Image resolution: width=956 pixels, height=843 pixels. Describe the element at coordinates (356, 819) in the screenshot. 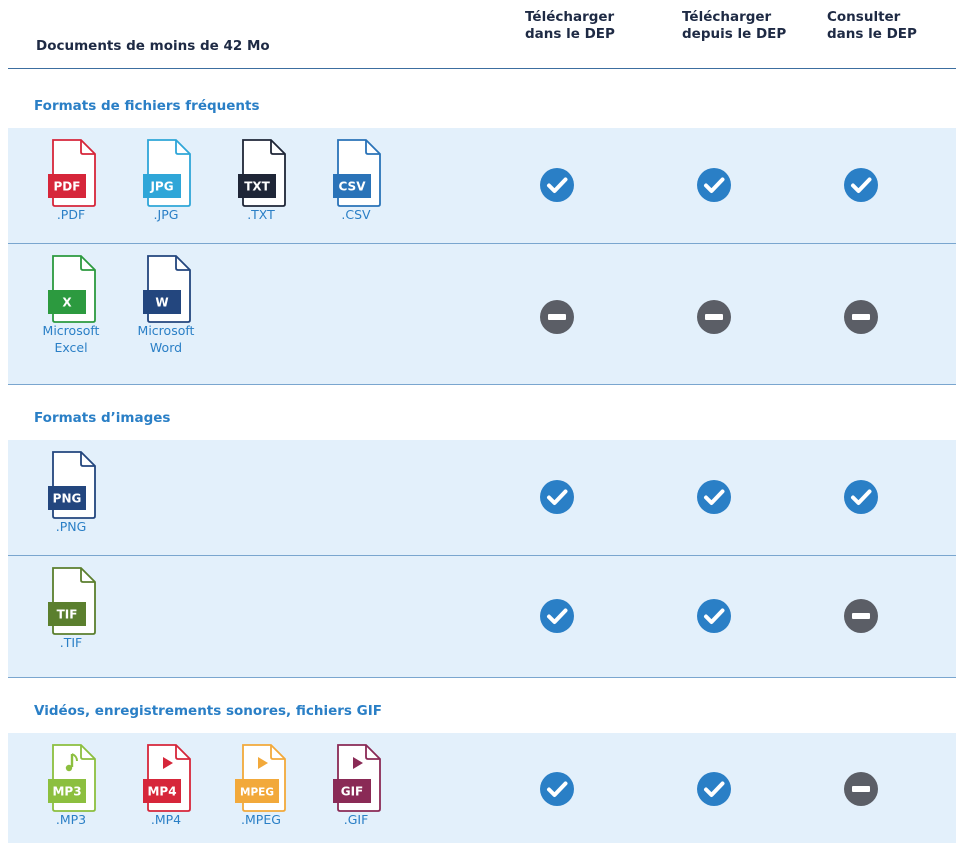

I see `file-format-label: .GIF` at that location.